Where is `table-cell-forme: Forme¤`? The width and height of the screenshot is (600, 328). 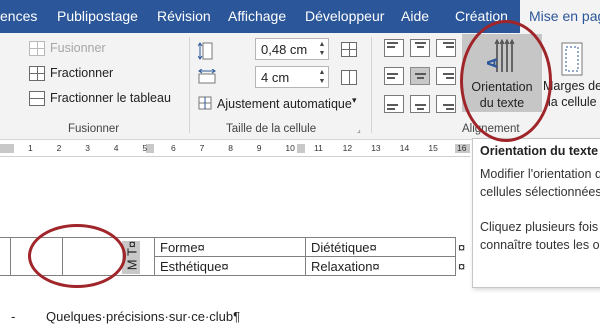 table-cell-forme: Forme¤ is located at coordinates (230, 247).